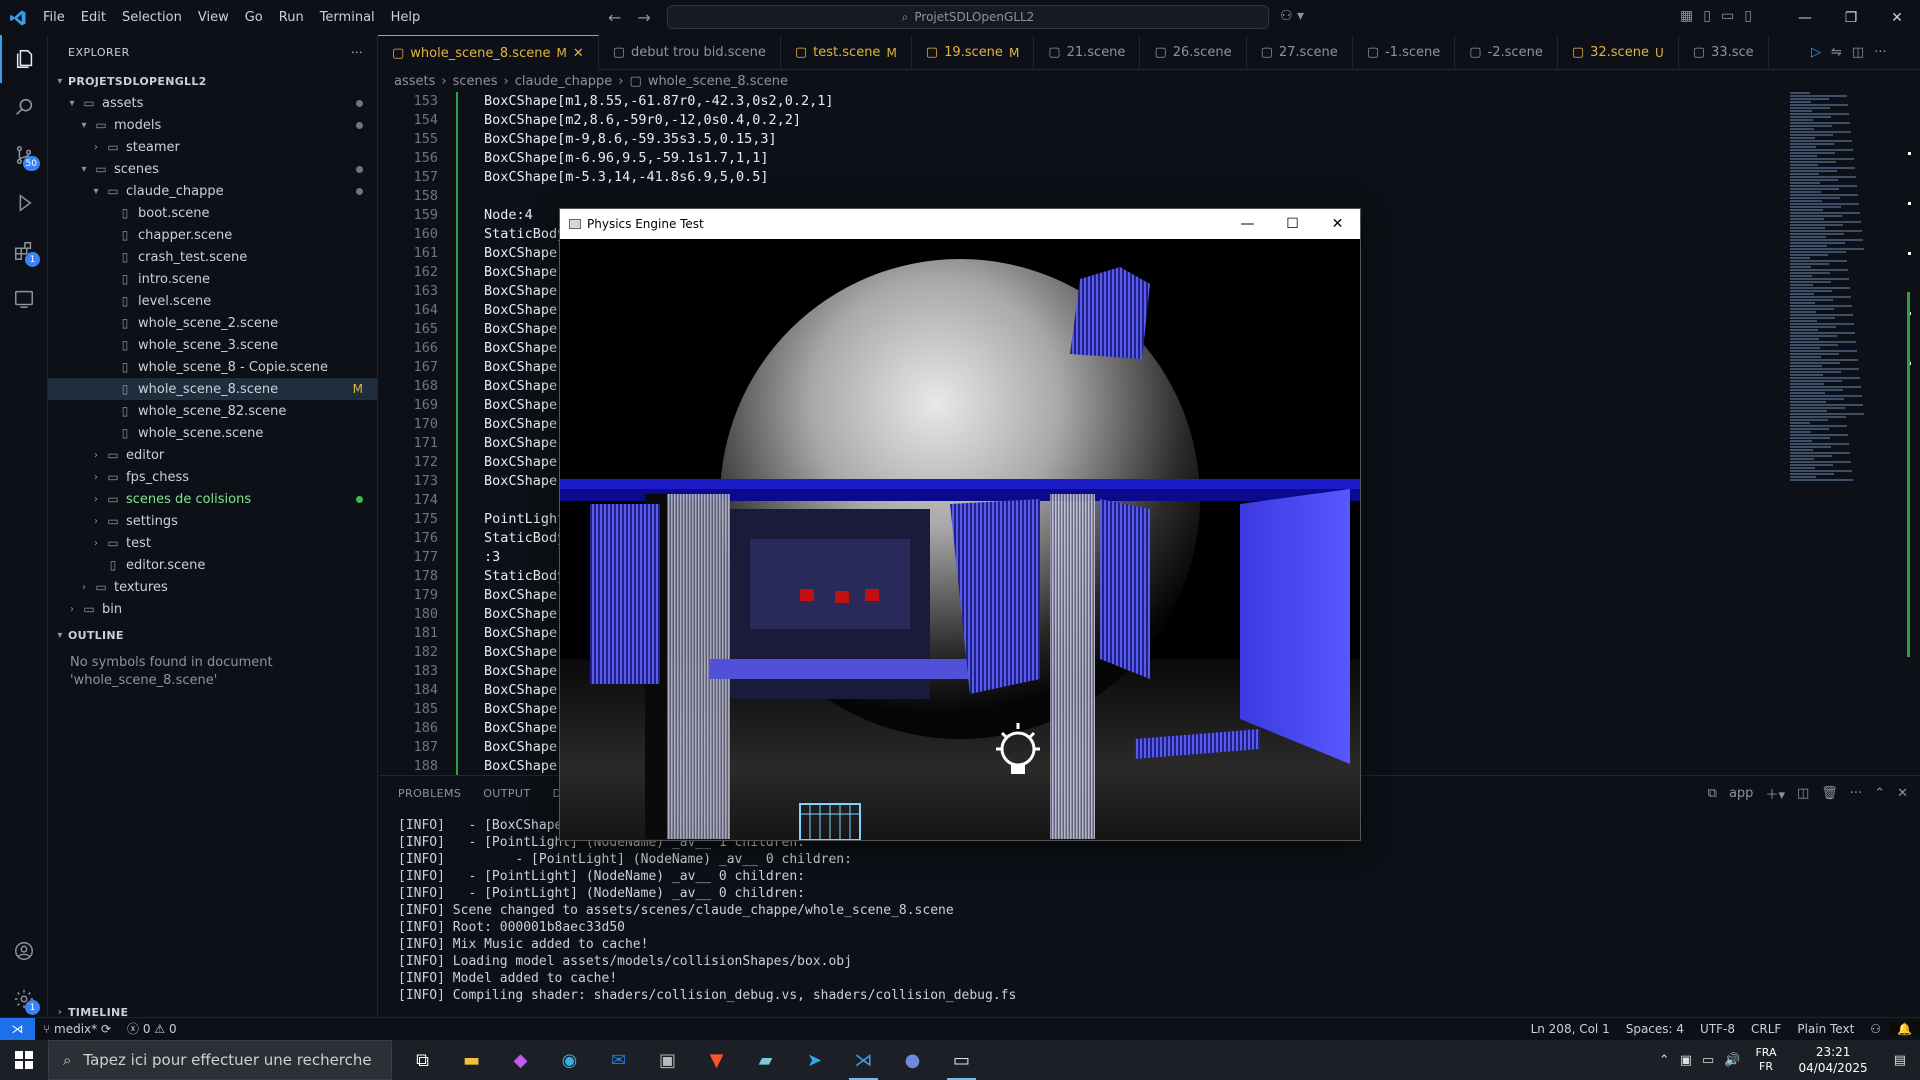 The height and width of the screenshot is (1080, 1920). Describe the element at coordinates (220, 1060) in the screenshot. I see `taskbar-search: ⌕ Tapez ici pour effectuer une recherche` at that location.